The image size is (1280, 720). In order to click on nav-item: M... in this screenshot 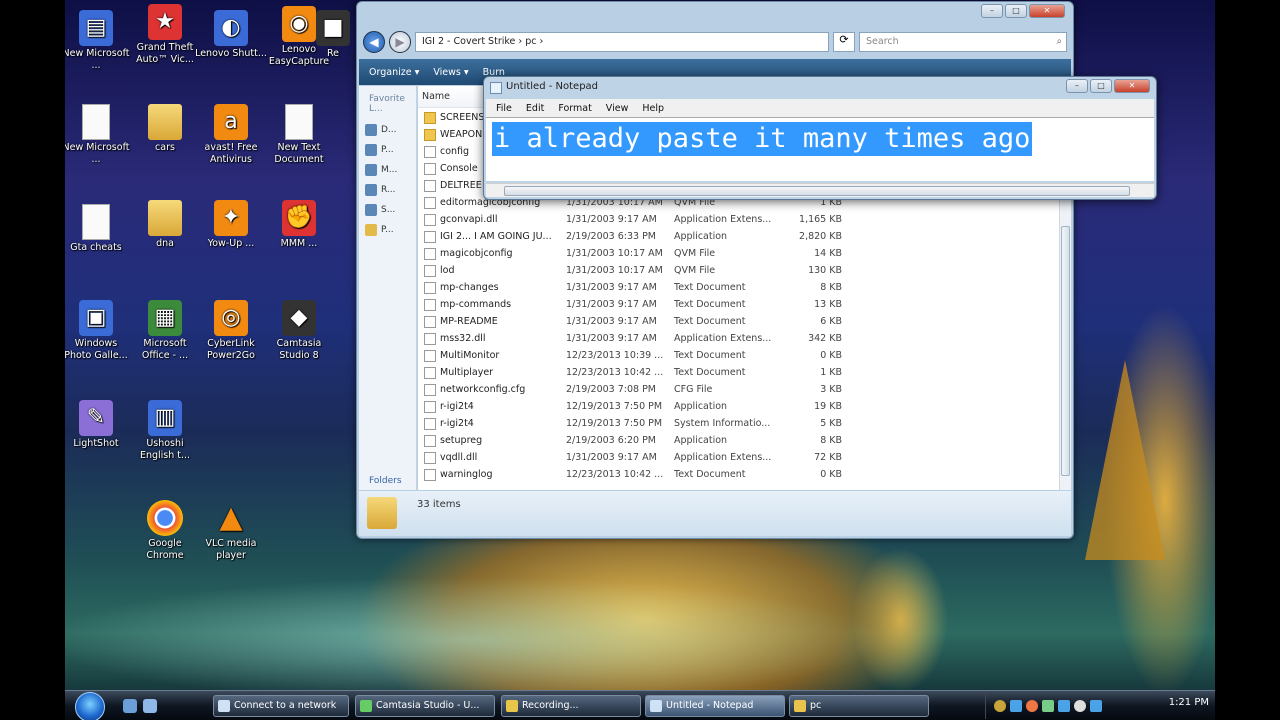, I will do `click(387, 170)`.